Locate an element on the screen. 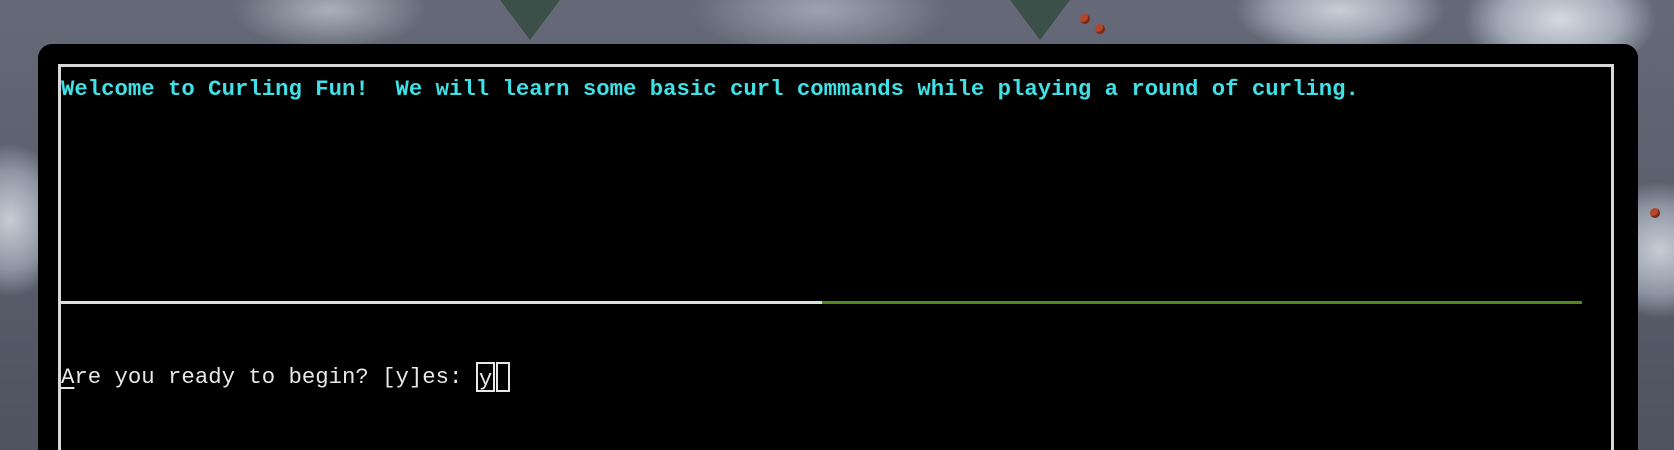 This screenshot has height=450, width=1674. prompt-first-char: A is located at coordinates (68, 377).